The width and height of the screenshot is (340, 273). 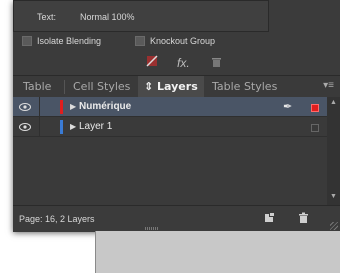 What do you see at coordinates (140, 41) in the screenshot?
I see `knockout-group-checkbox` at bounding box center [140, 41].